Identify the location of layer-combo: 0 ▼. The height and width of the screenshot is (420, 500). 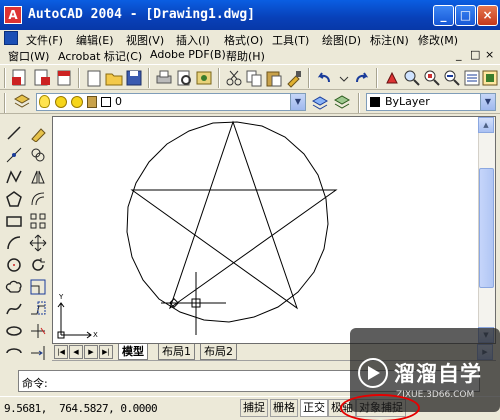
(171, 102).